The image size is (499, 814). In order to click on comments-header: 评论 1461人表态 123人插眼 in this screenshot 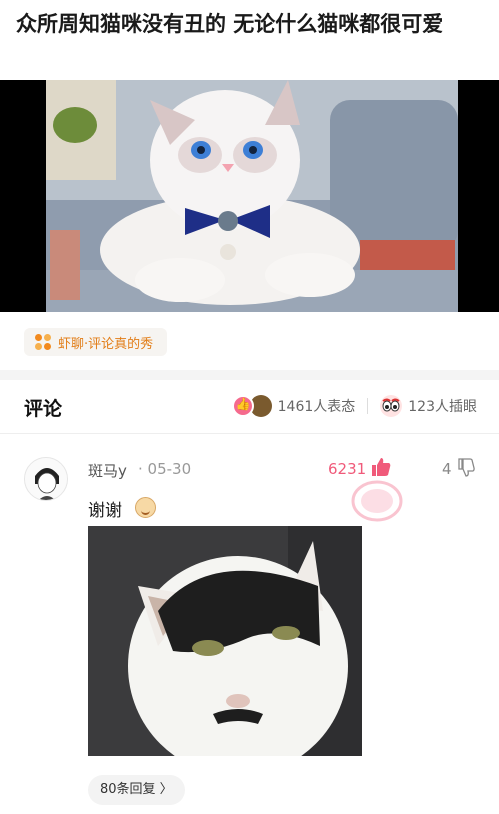, I will do `click(249, 407)`.